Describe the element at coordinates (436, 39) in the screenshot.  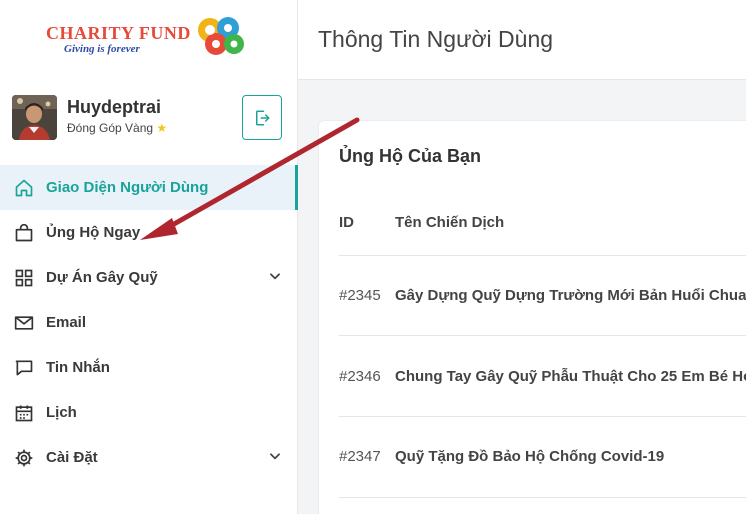
I see `page-title: Thông Tin Người Dùng` at that location.